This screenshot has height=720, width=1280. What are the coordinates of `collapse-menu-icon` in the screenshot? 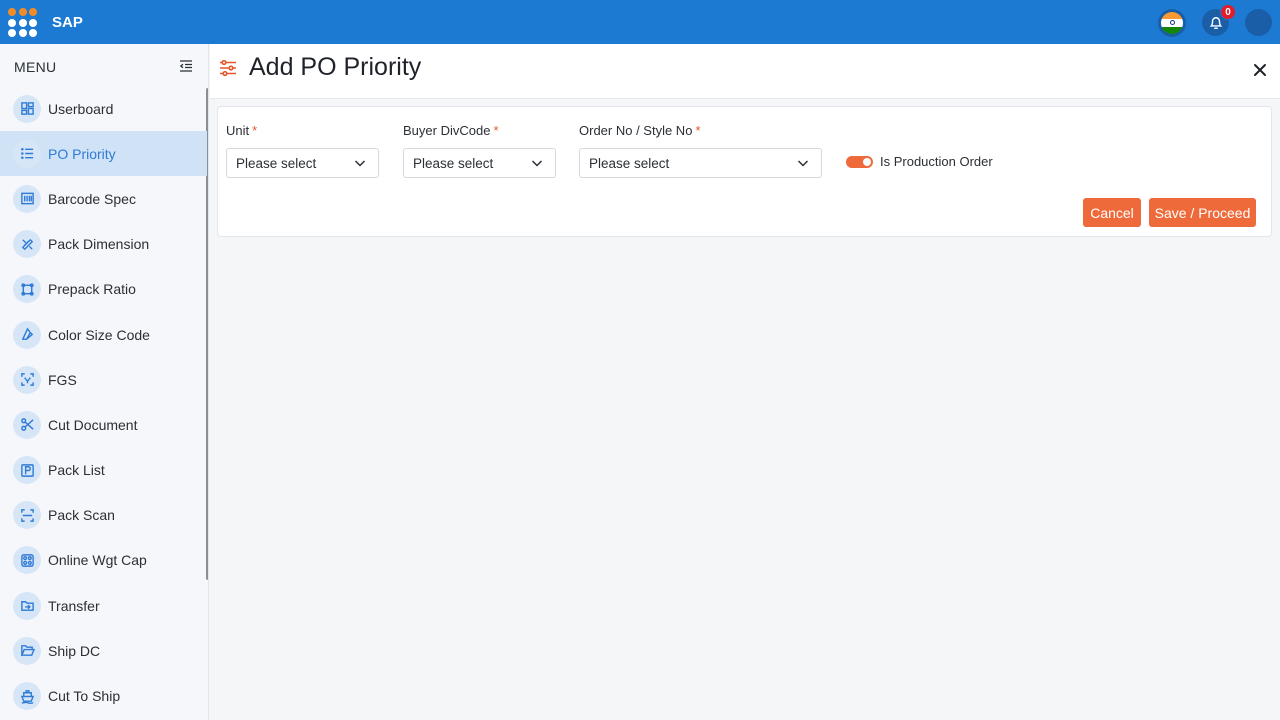 It's located at (186, 66).